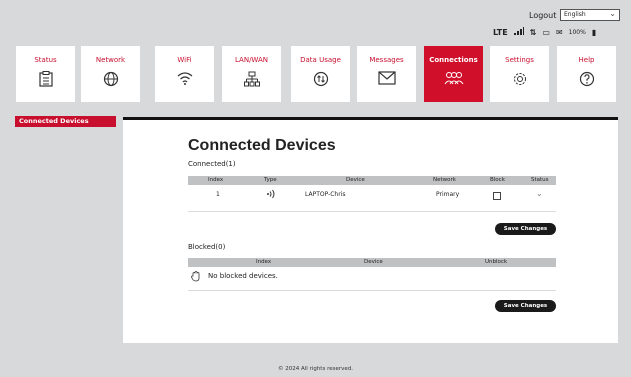  What do you see at coordinates (110, 60) in the screenshot?
I see `nav-label: Network` at bounding box center [110, 60].